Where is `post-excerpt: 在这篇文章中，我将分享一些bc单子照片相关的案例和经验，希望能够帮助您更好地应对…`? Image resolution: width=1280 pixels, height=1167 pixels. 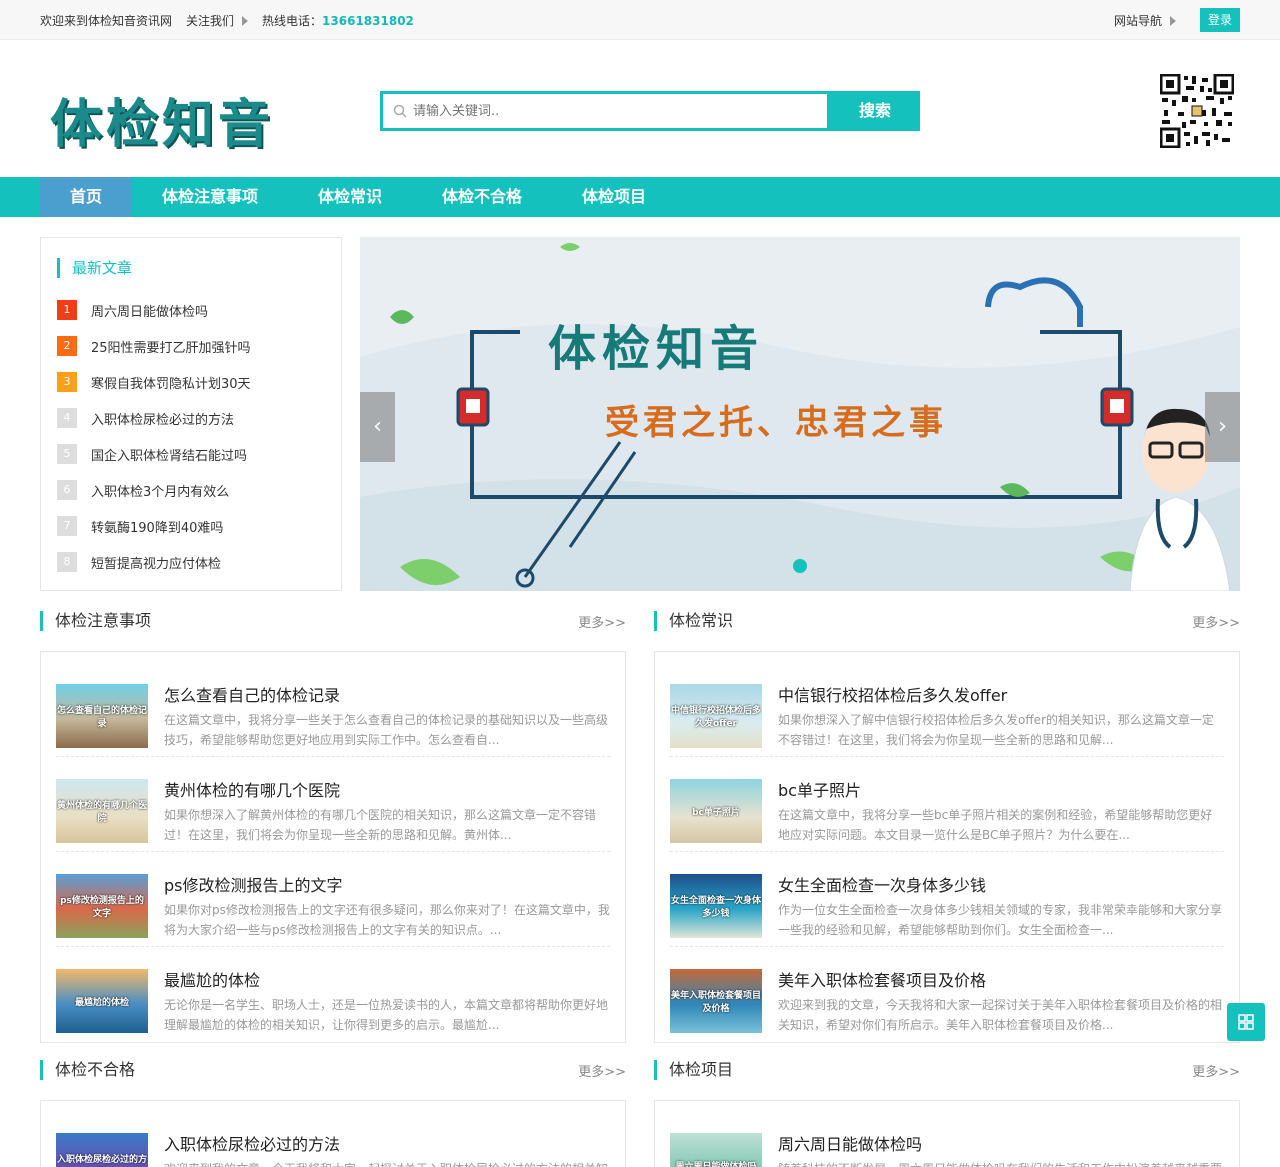 post-excerpt: 在这篇文章中，我将分享一些bc单子照片相关的案例和经验，希望能够帮助您更好地应对… is located at coordinates (995, 825).